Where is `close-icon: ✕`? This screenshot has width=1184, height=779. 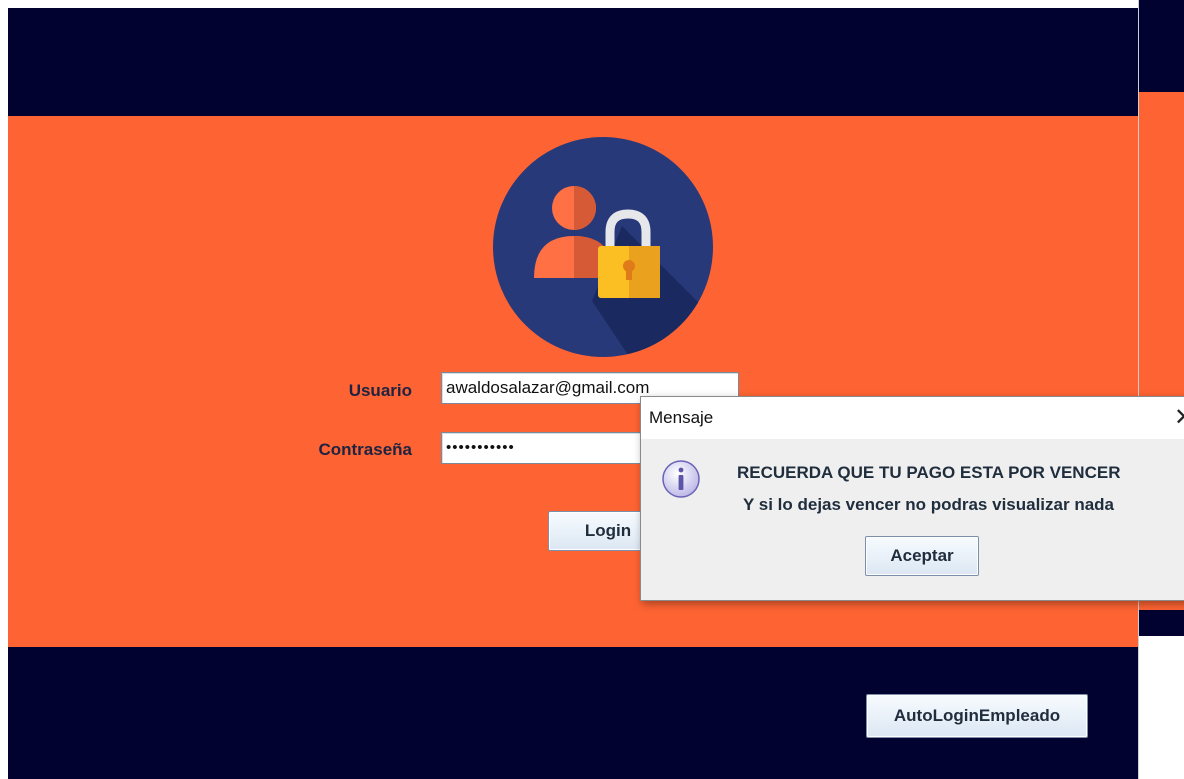
close-icon: ✕ is located at coordinates (1176, 418).